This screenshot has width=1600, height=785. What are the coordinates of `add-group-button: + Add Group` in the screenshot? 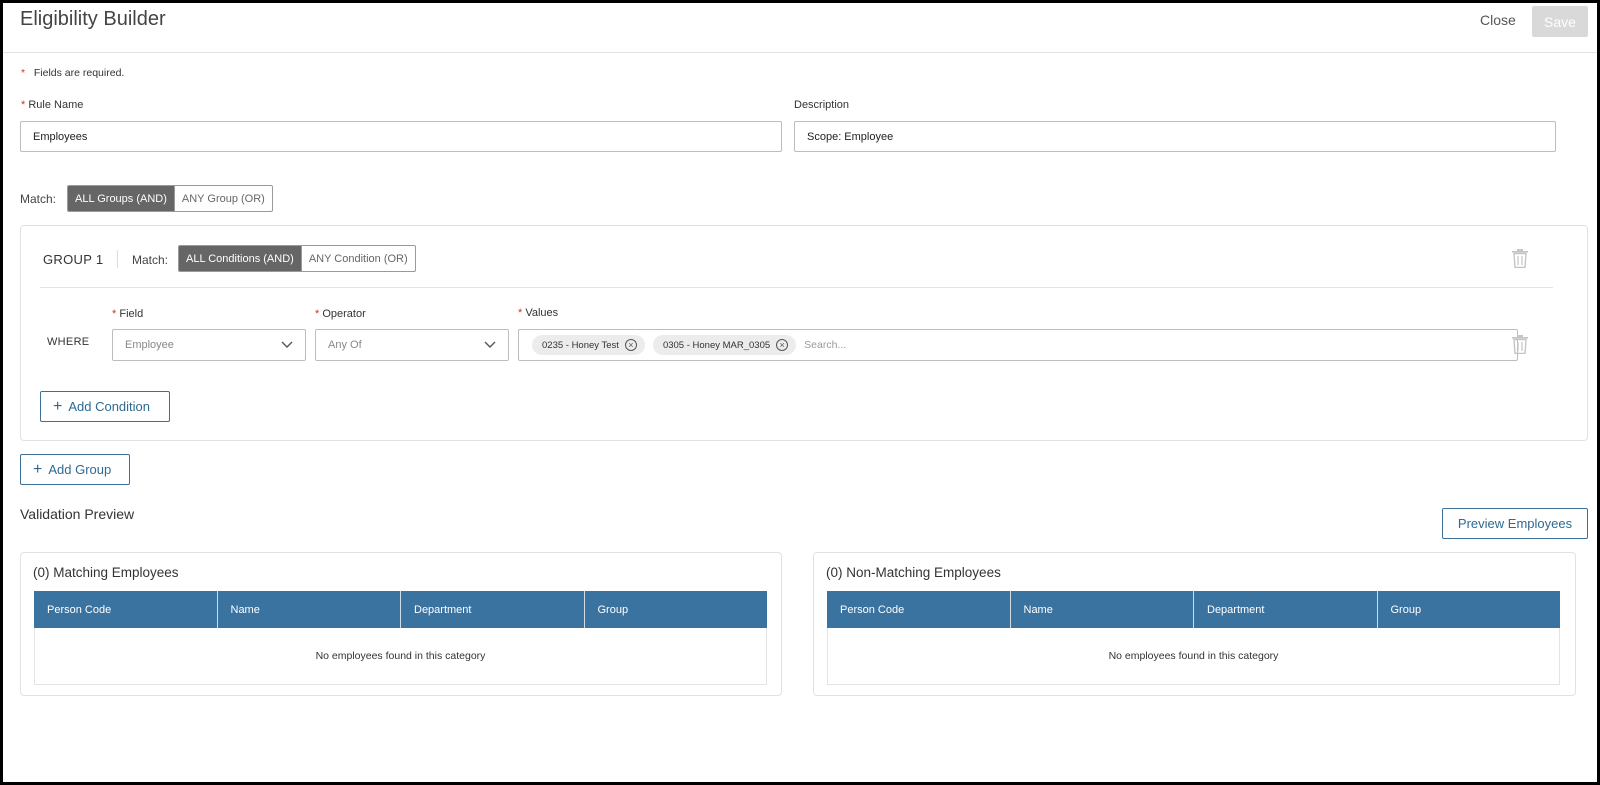 It's located at (75, 469).